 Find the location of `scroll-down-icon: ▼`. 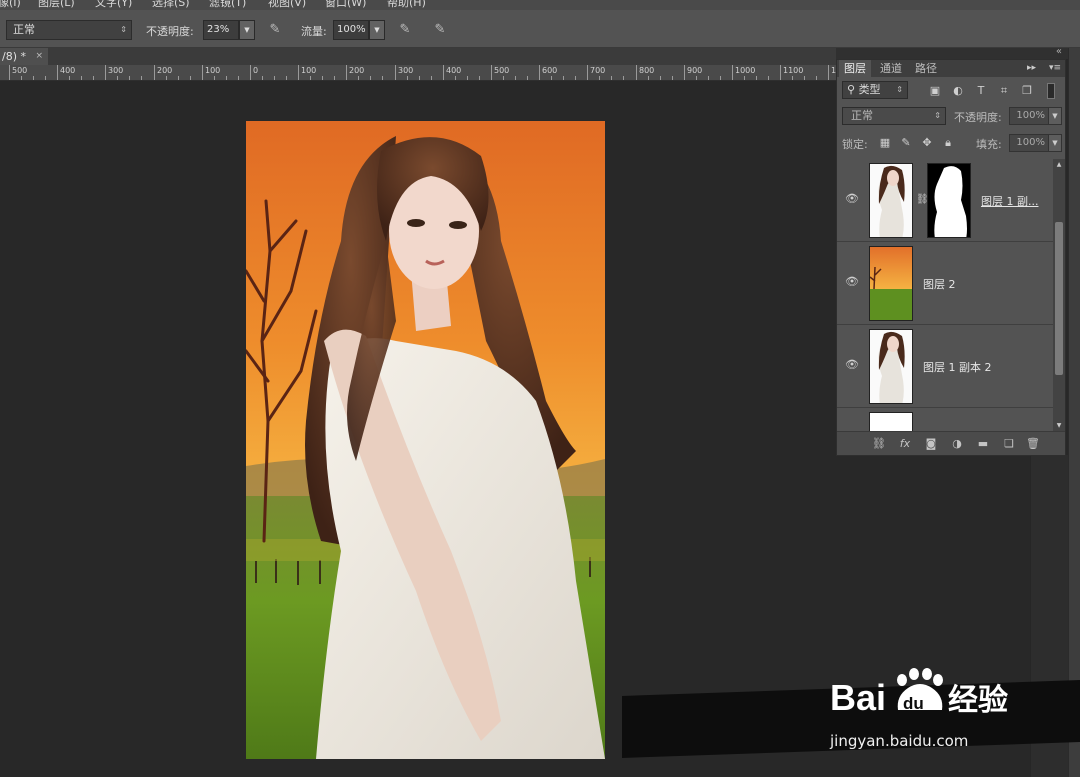

scroll-down-icon: ▼ is located at coordinates (1059, 425).